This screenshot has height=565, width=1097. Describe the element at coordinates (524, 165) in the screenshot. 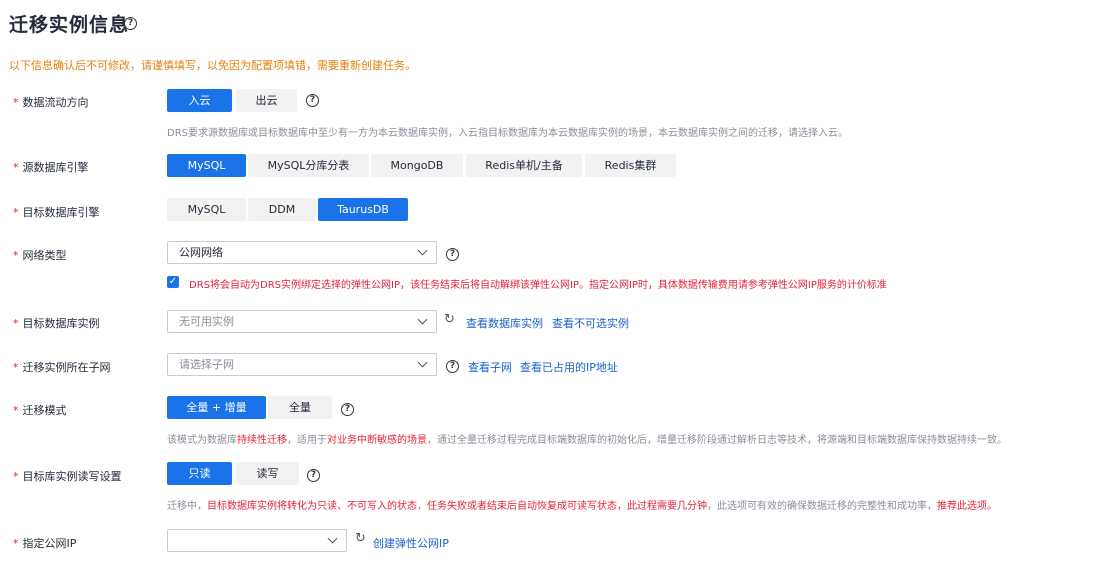

I see `source-engine-redis-standalone: Redis单机/主备` at that location.